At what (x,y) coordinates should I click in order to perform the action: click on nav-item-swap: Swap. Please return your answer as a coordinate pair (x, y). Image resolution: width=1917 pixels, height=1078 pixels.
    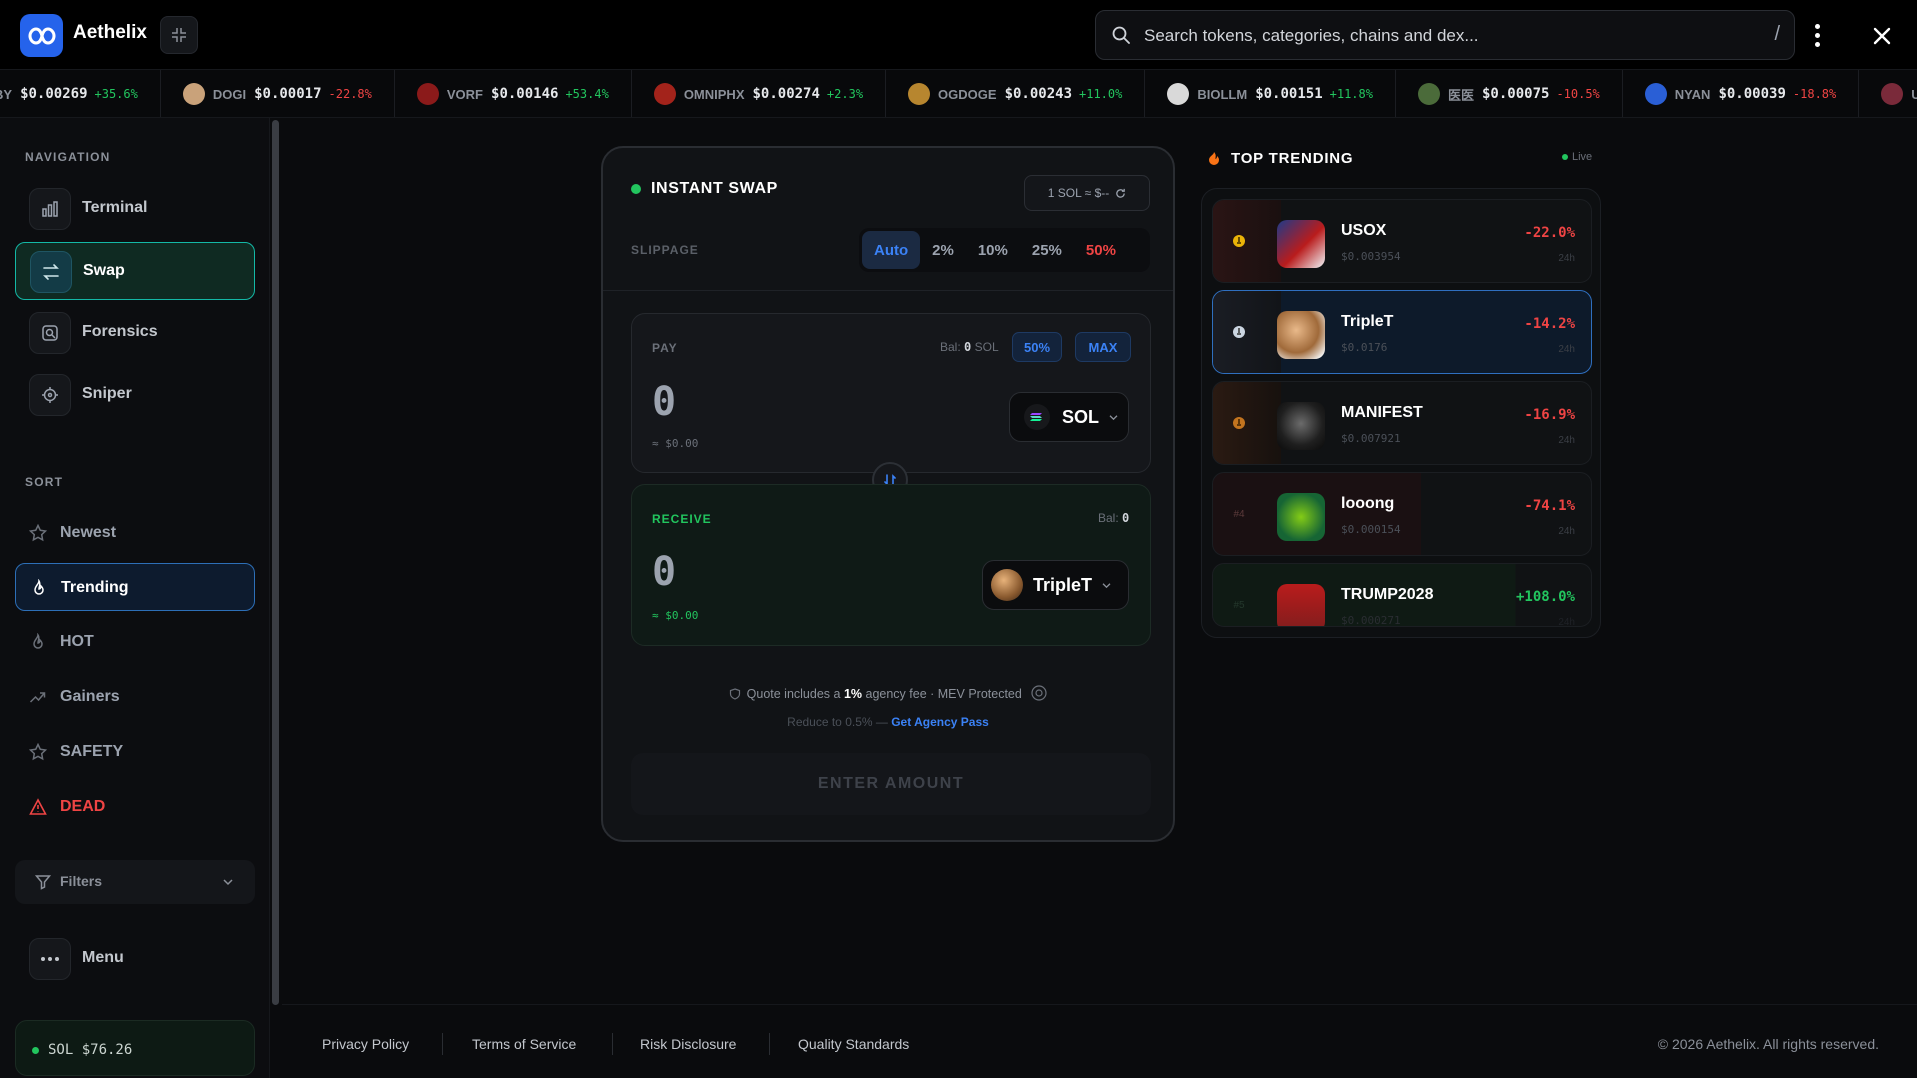
    Looking at the image, I should click on (135, 271).